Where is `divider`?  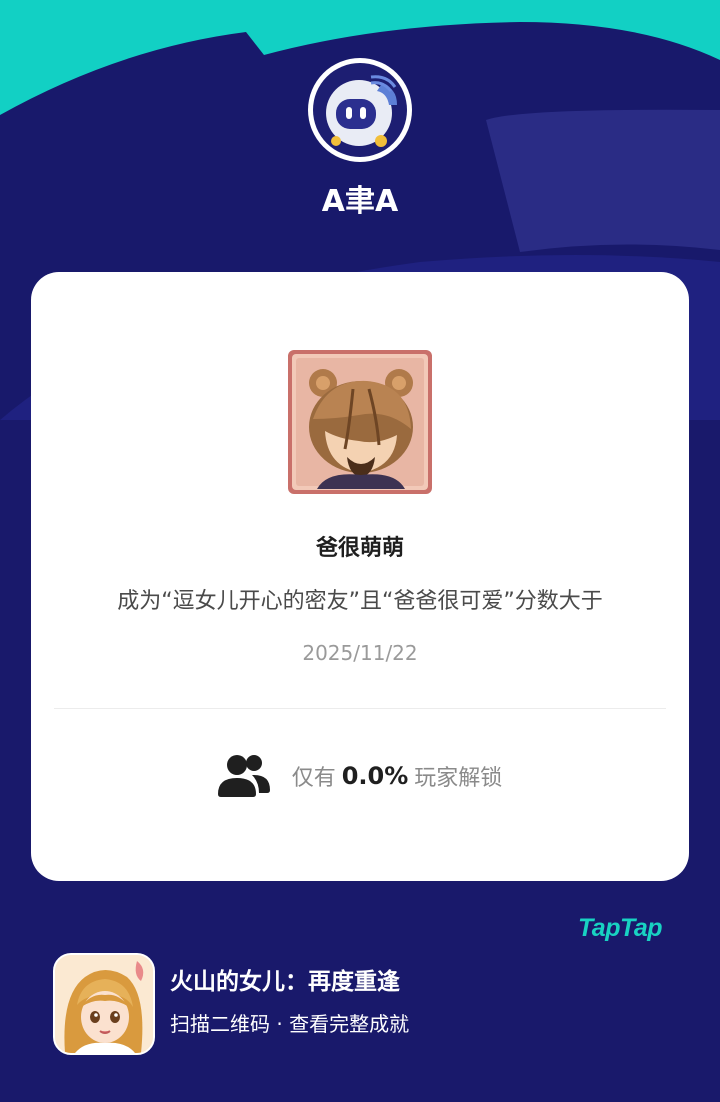 divider is located at coordinates (360, 708).